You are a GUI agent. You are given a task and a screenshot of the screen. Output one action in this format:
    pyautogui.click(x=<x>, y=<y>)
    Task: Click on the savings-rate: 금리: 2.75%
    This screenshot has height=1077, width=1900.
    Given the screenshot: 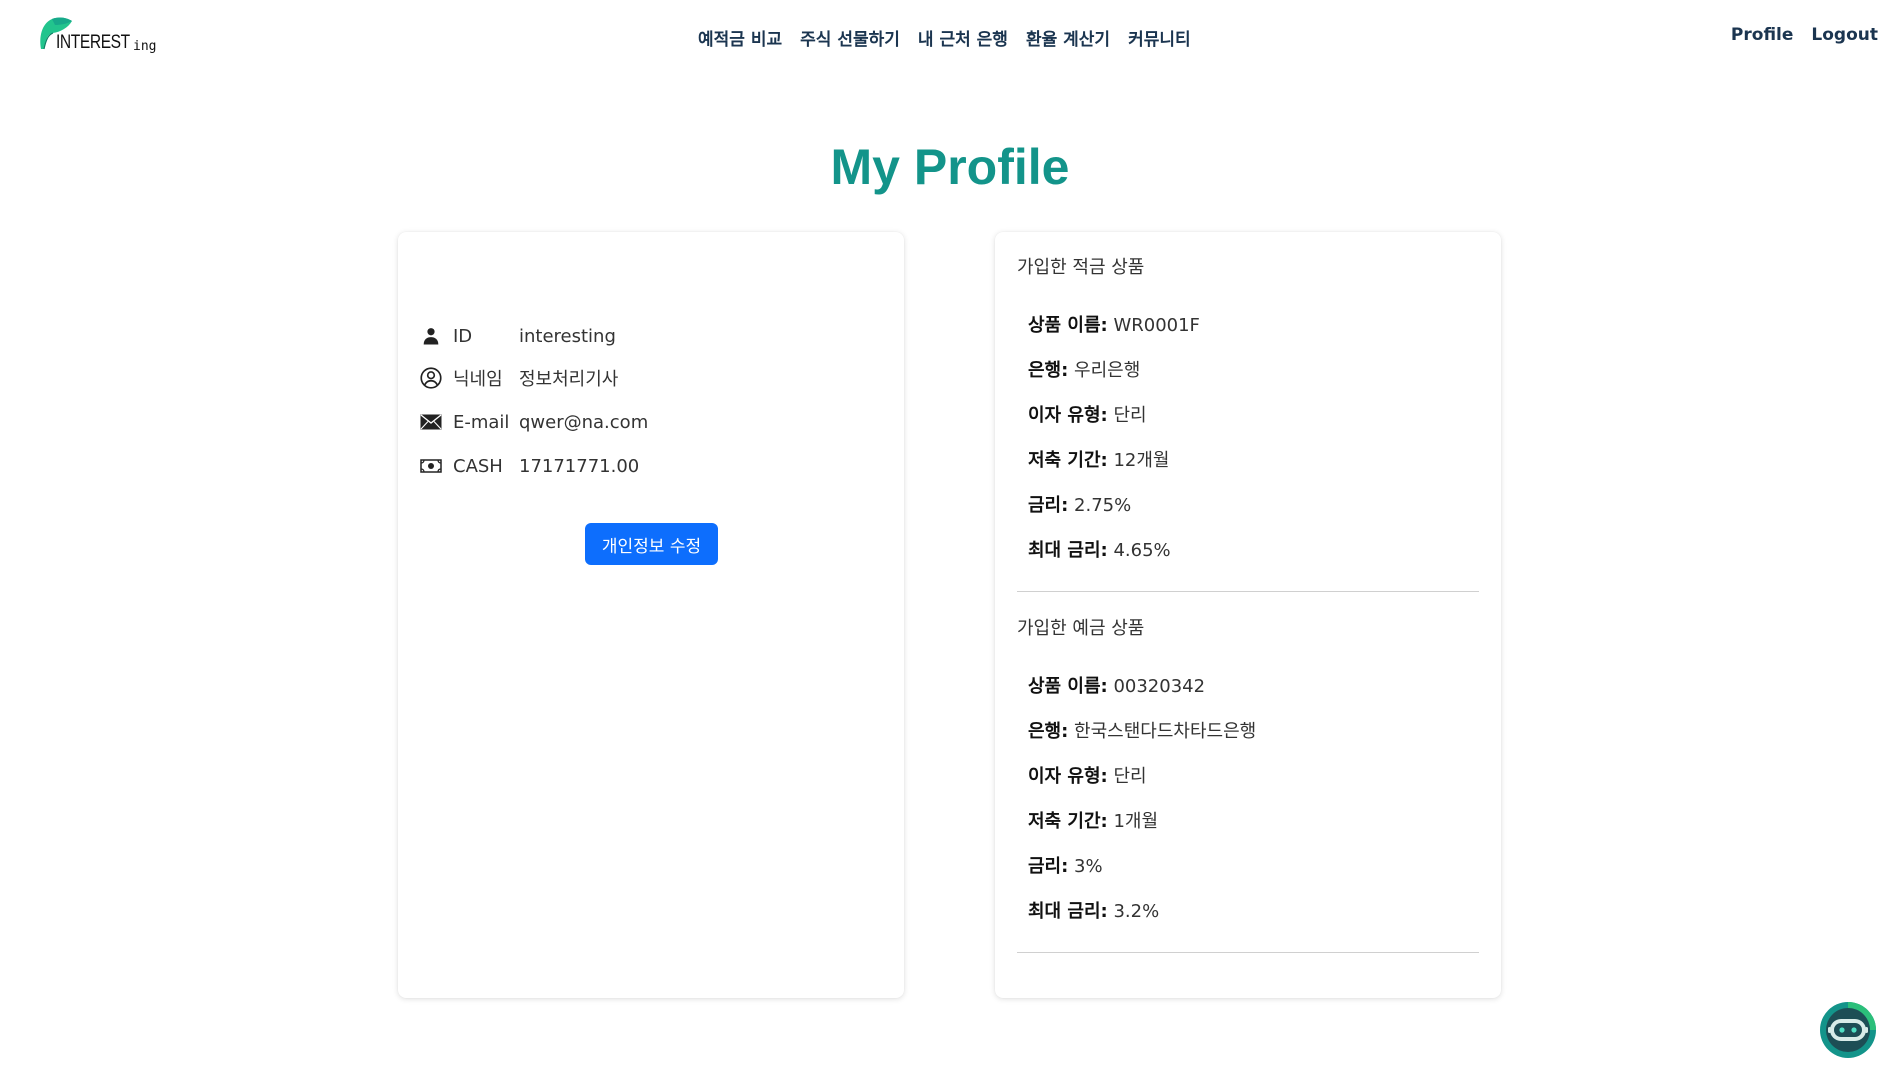 What is the action you would take?
    pyautogui.click(x=1079, y=504)
    